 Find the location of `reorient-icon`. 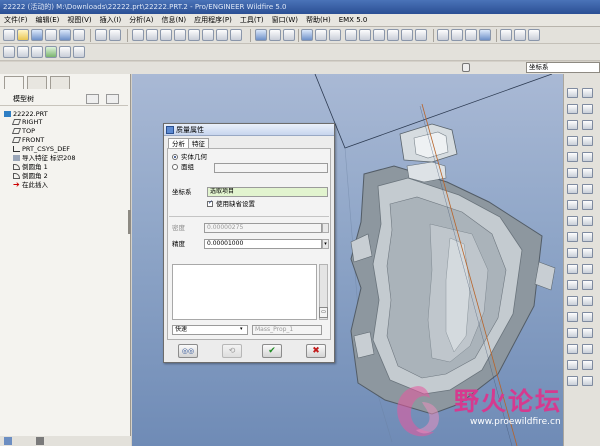

reorient-icon is located at coordinates (393, 35).